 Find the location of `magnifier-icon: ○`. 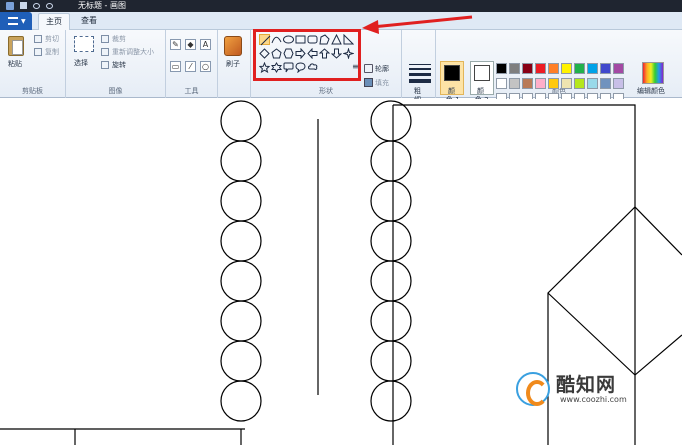

magnifier-icon: ○ is located at coordinates (205, 66).